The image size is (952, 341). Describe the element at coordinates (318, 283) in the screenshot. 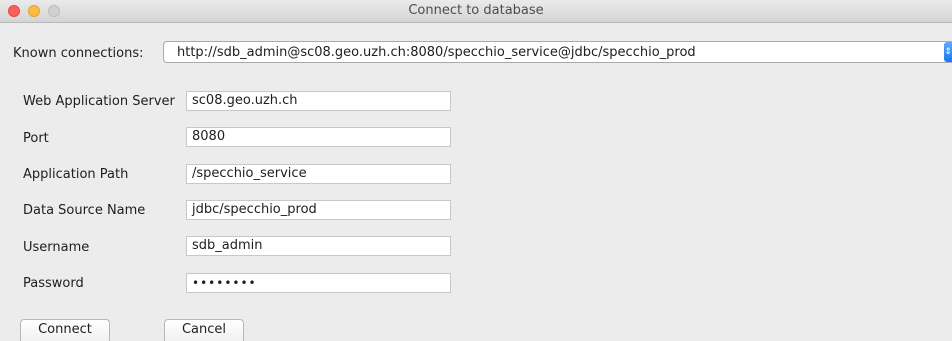

I see `password-field: ••••••••` at that location.